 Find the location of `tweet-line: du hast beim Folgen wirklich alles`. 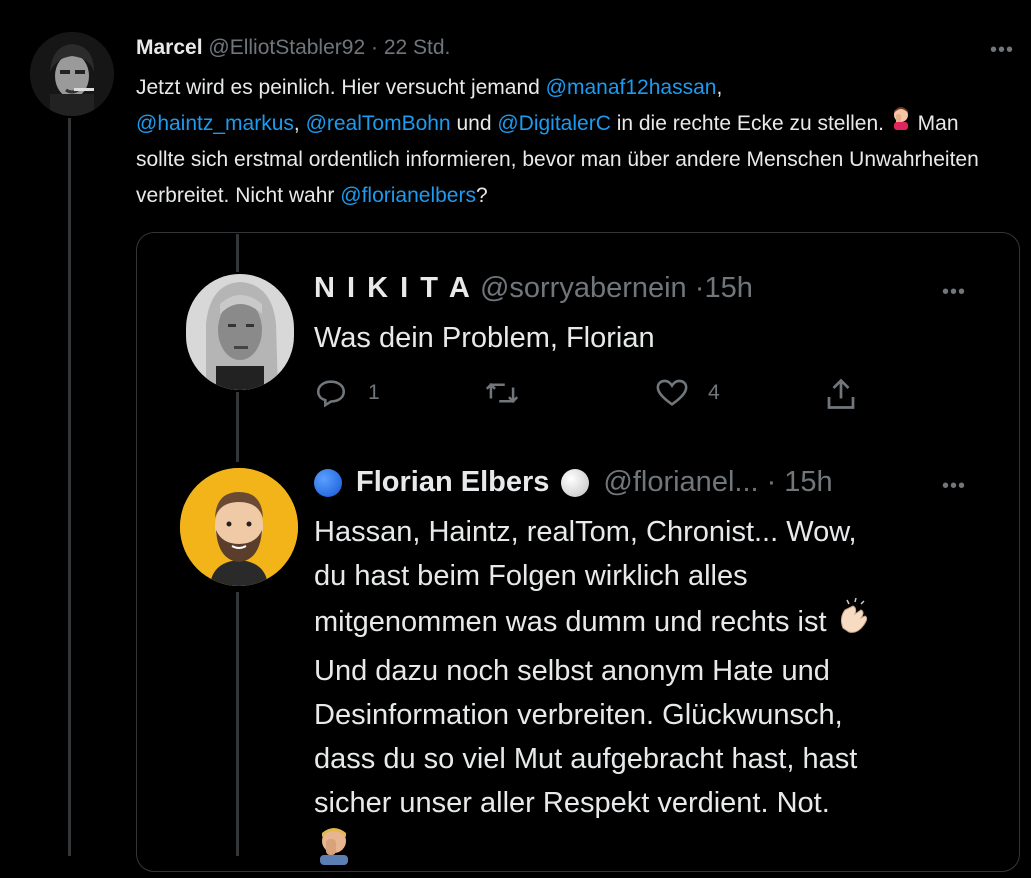

tweet-line: du hast beim Folgen wirklich alles is located at coordinates (531, 576).